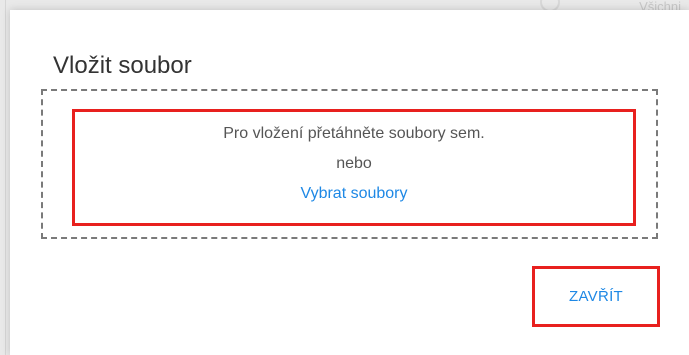  What do you see at coordinates (122, 65) in the screenshot?
I see `dialog-title: Vložit soubor` at bounding box center [122, 65].